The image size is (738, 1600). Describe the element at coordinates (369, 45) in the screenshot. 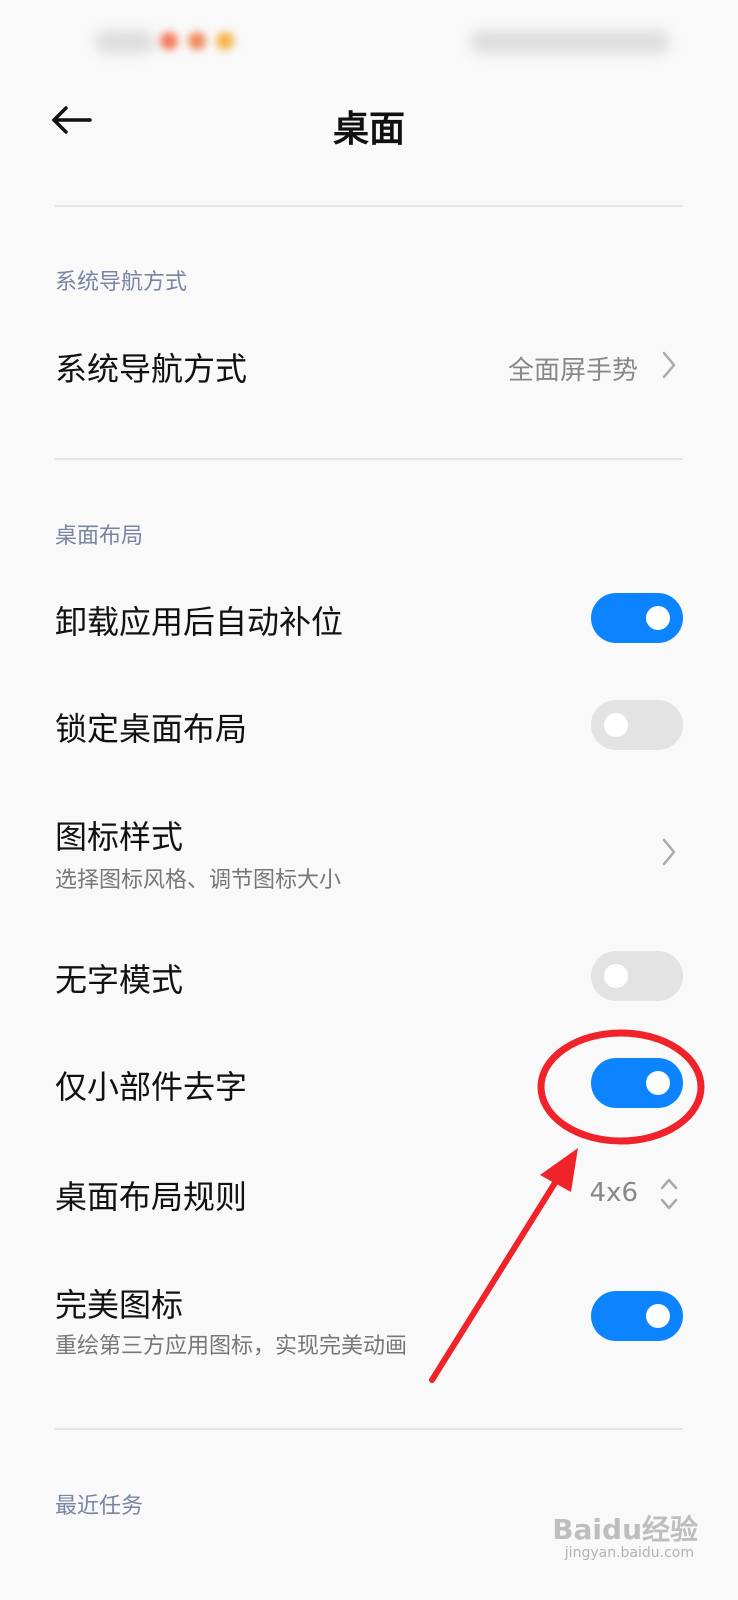

I see `status-bar` at that location.